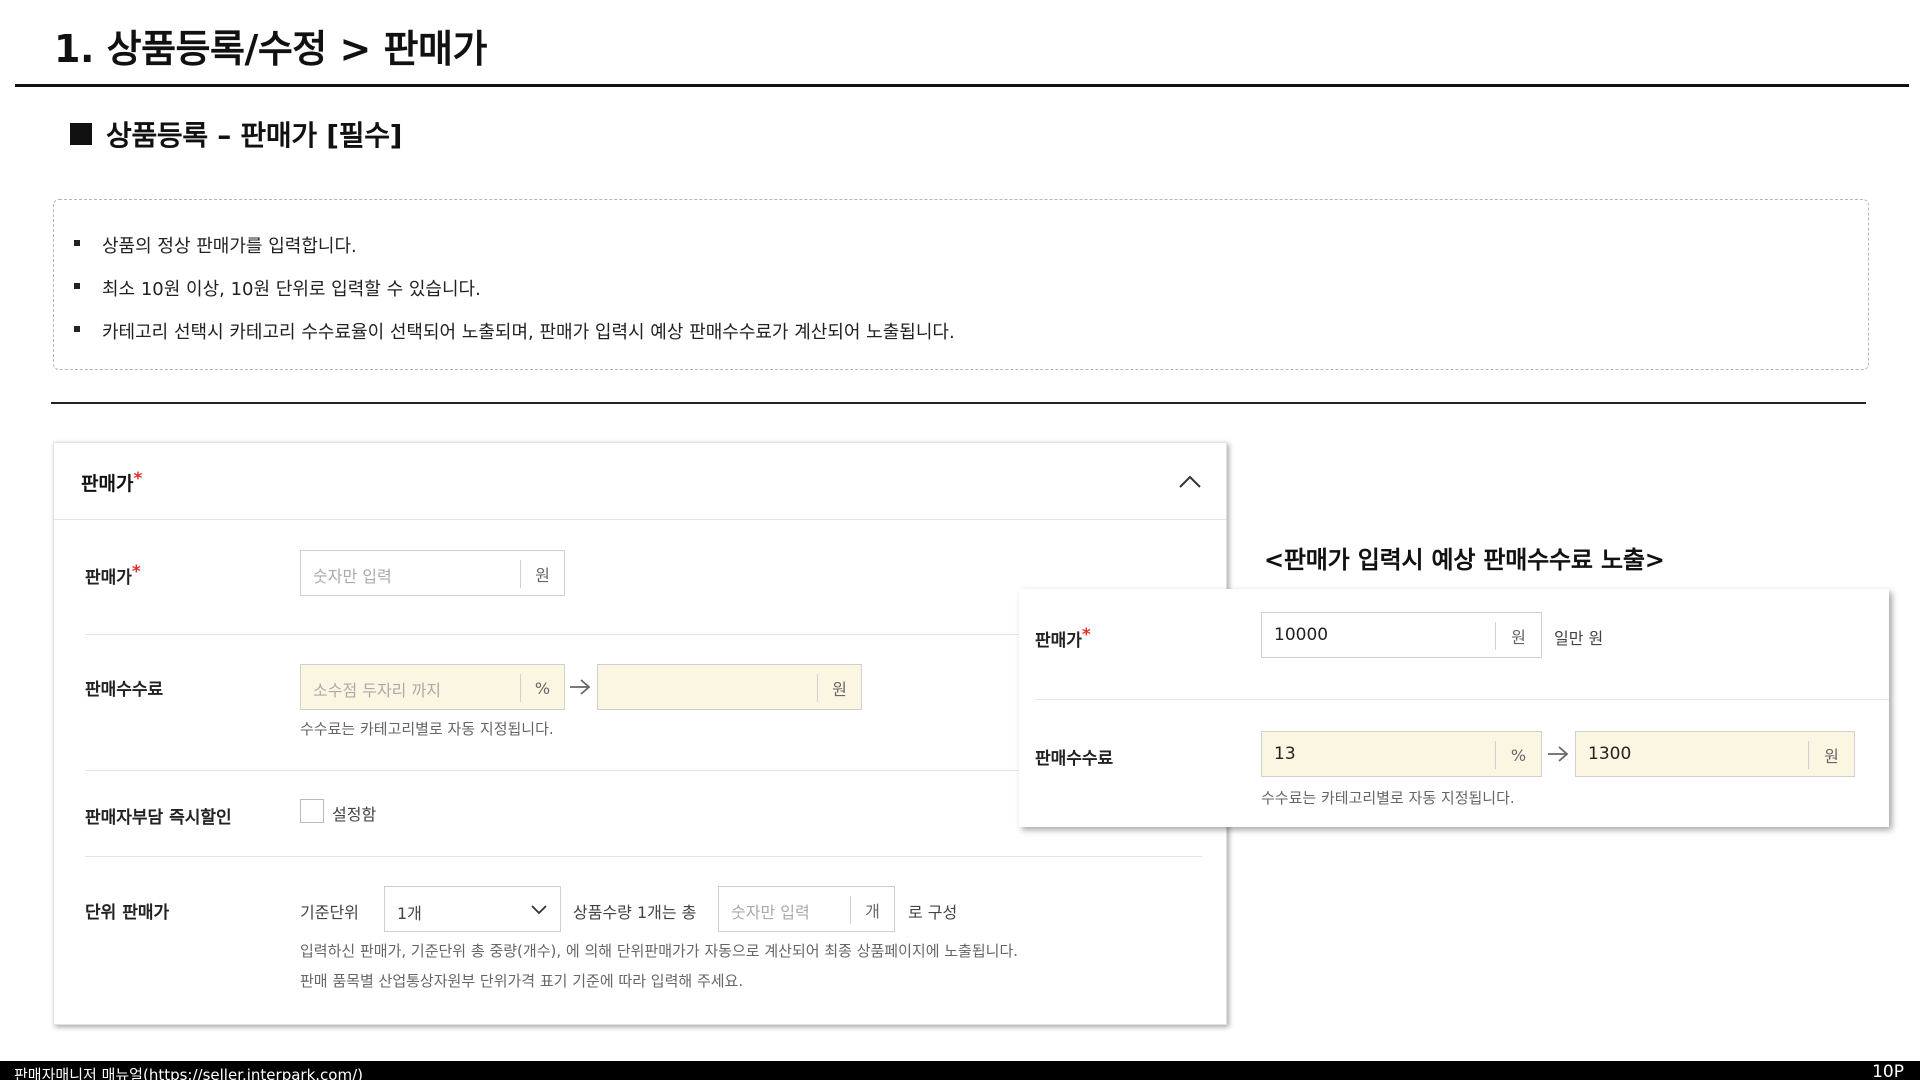 This screenshot has width=1920, height=1080. Describe the element at coordinates (522, 981) in the screenshot. I see `unit-price-hint-2: 판매 품목별 산업통상자원부 단위가격 표기 기준에 따라 입력해 주세요.` at that location.